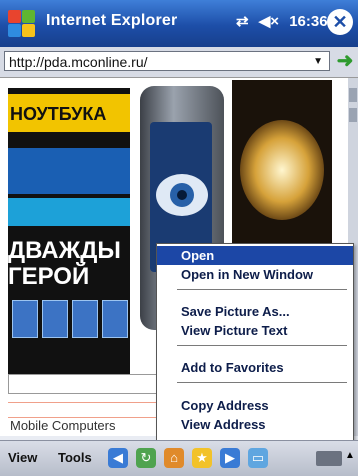  I want to click on cover-headline-2: ДВАЖДЫ ГЕРОЙ, so click(64, 263).